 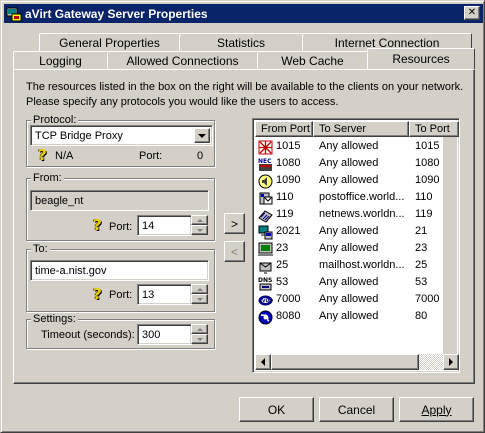 I want to click on column-header-from-port: From Port, so click(x=284, y=129).